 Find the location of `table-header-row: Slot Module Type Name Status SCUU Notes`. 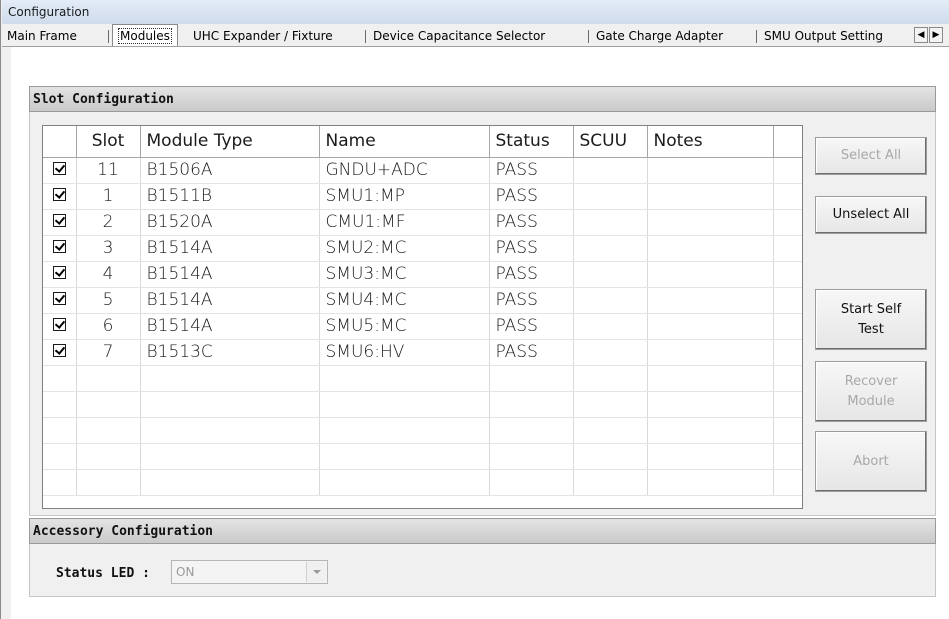

table-header-row: Slot Module Type Name Status SCUU Notes is located at coordinates (422, 142).